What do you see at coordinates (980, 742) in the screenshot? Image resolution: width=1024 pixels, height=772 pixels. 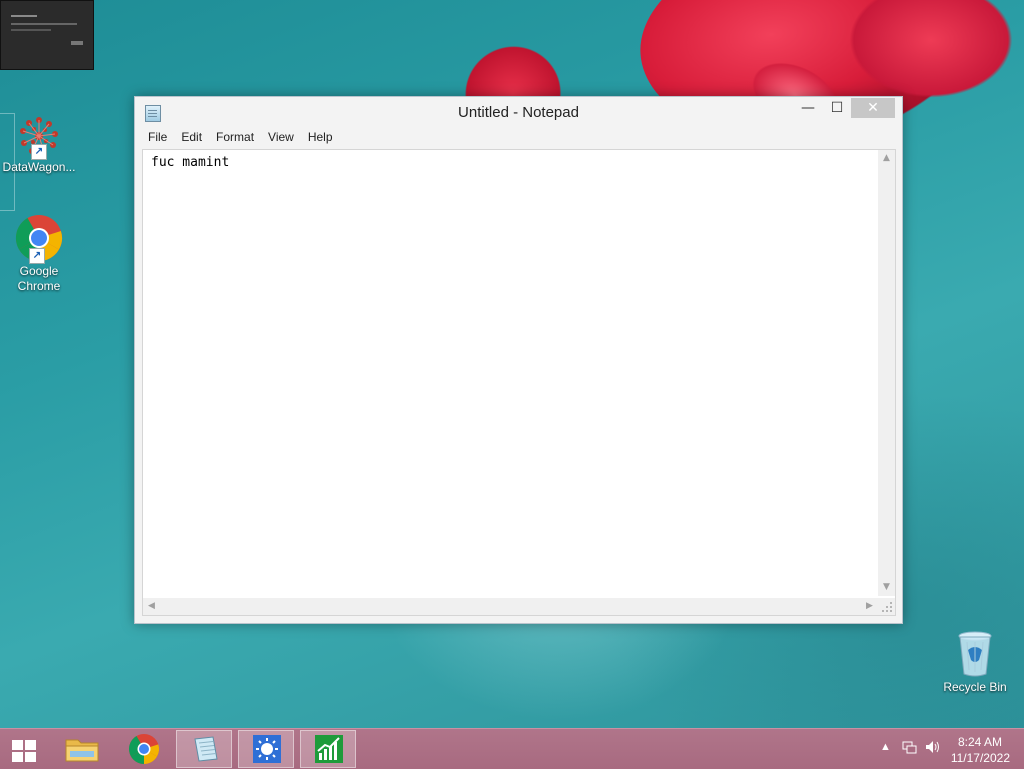 I see `clock-time: 8:24 AM` at bounding box center [980, 742].